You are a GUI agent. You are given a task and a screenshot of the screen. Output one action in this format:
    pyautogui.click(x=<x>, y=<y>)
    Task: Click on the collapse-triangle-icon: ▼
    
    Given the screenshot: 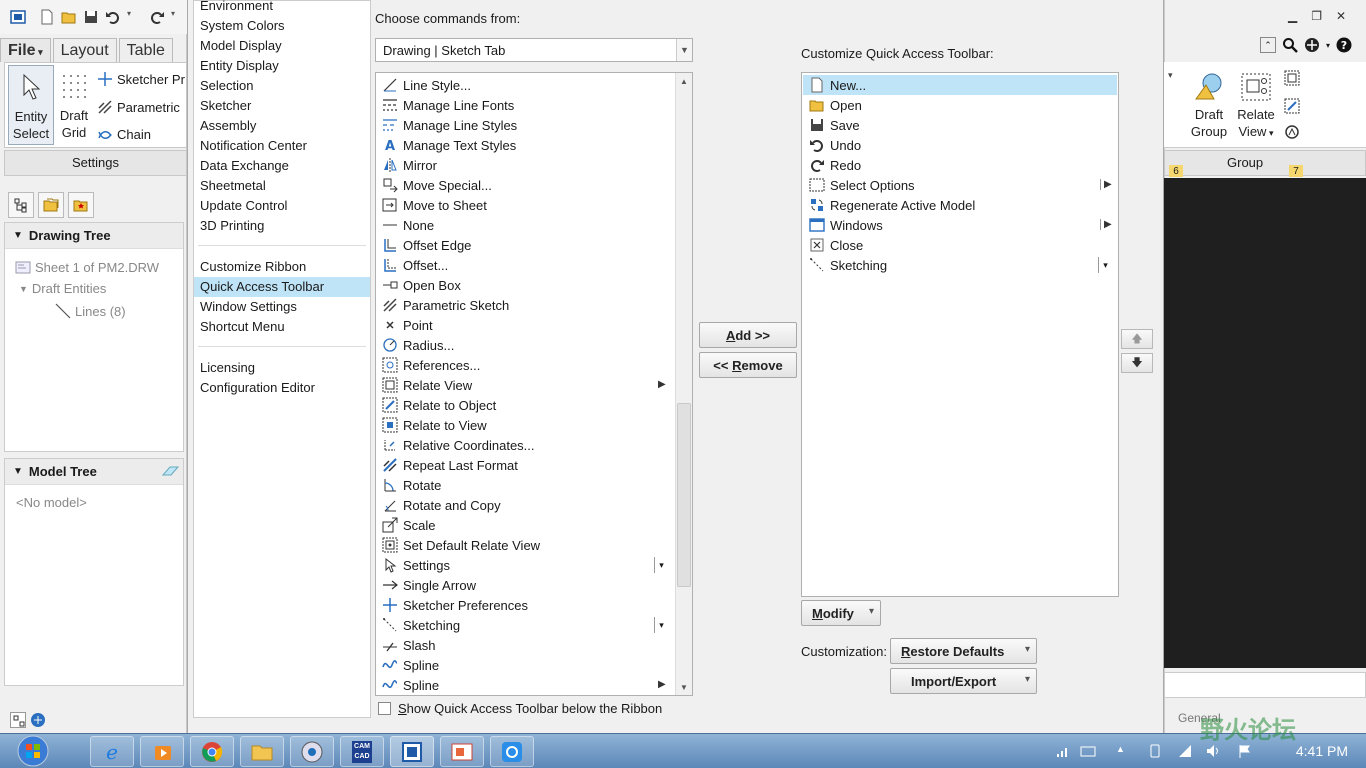 What is the action you would take?
    pyautogui.click(x=18, y=235)
    